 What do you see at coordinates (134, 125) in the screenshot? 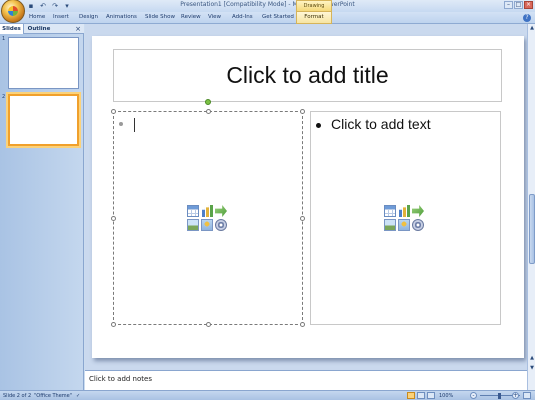
I see `text-cursor` at bounding box center [134, 125].